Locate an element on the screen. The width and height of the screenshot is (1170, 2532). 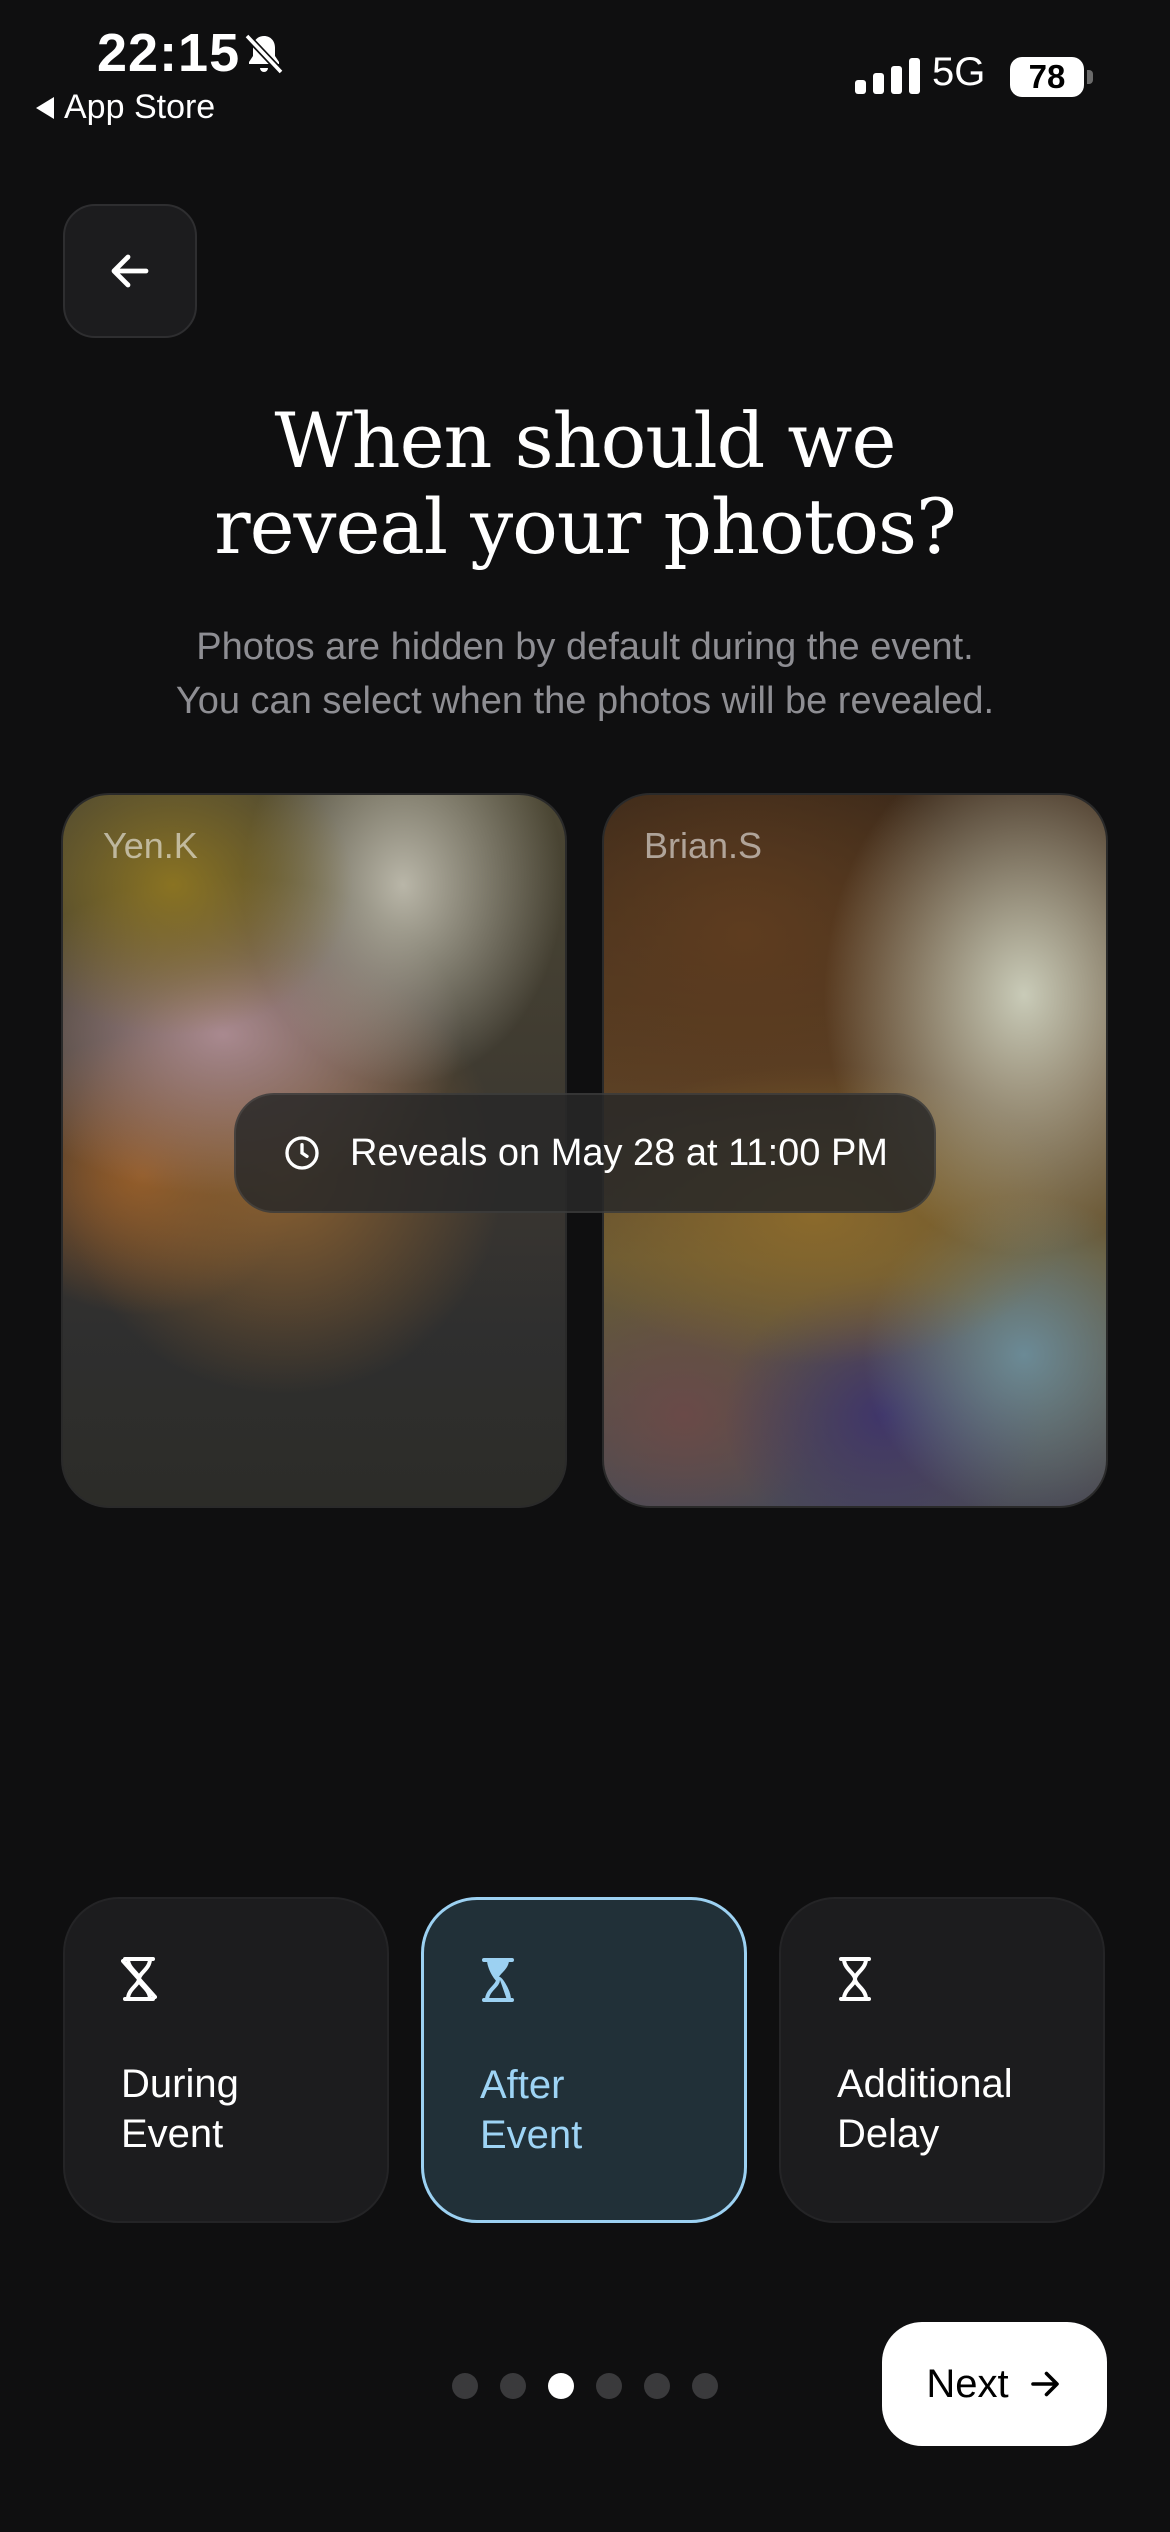
cellular-signal-icon is located at coordinates (887, 76).